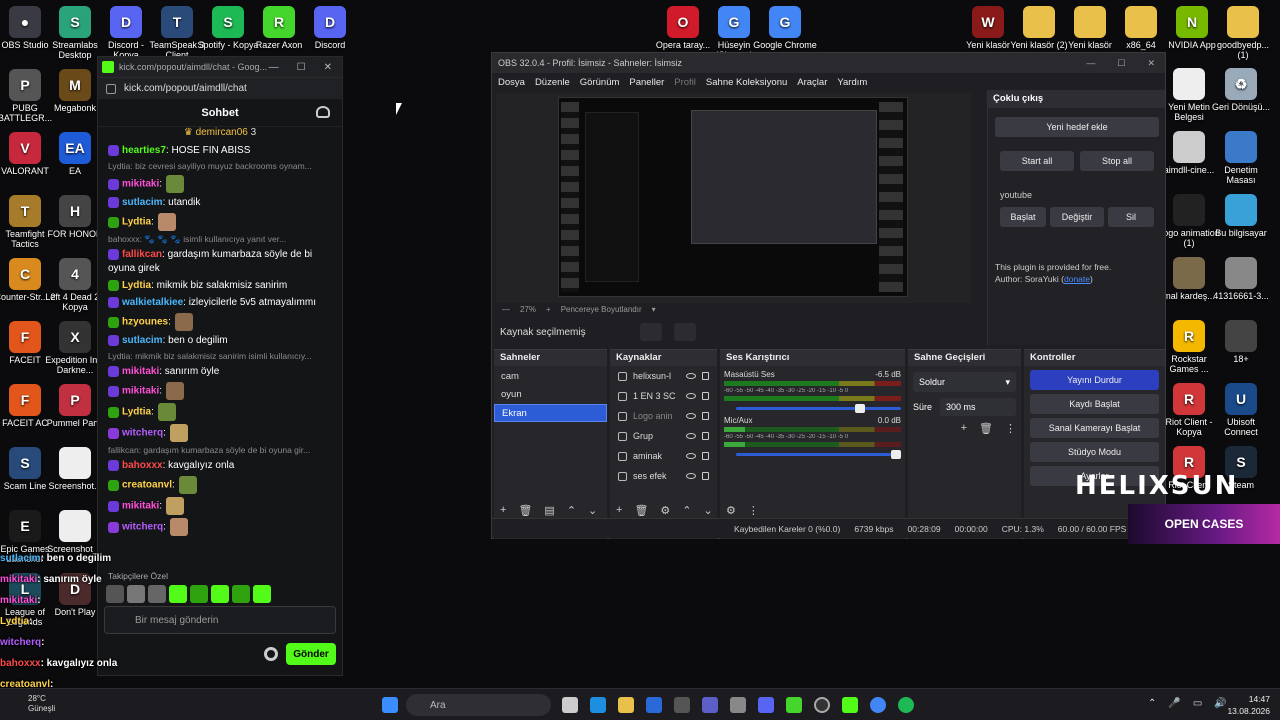 The width and height of the screenshot is (1280, 720). I want to click on source-item: ses efek, so click(663, 476).